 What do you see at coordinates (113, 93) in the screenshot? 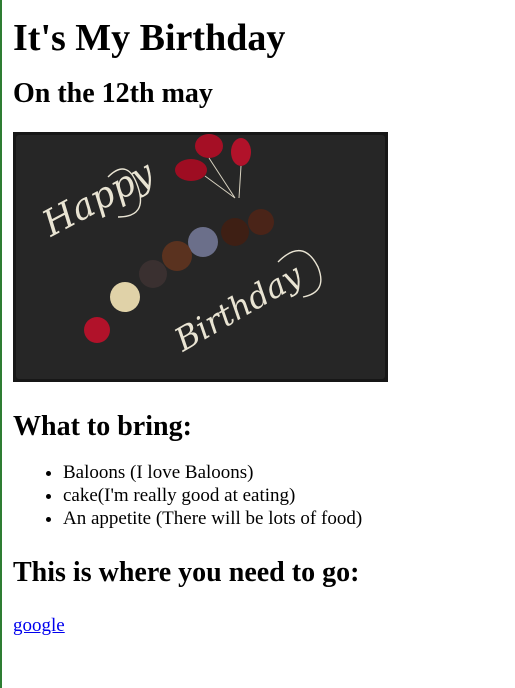
I see `date-heading: On the 12th may` at bounding box center [113, 93].